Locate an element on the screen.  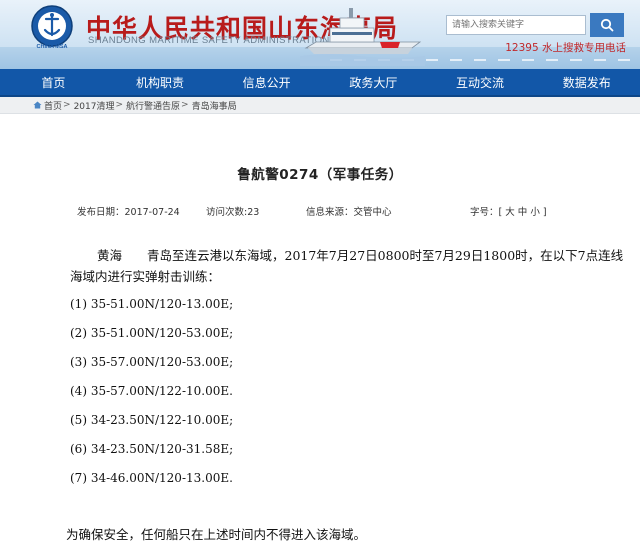
search-icon is located at coordinates (607, 25).